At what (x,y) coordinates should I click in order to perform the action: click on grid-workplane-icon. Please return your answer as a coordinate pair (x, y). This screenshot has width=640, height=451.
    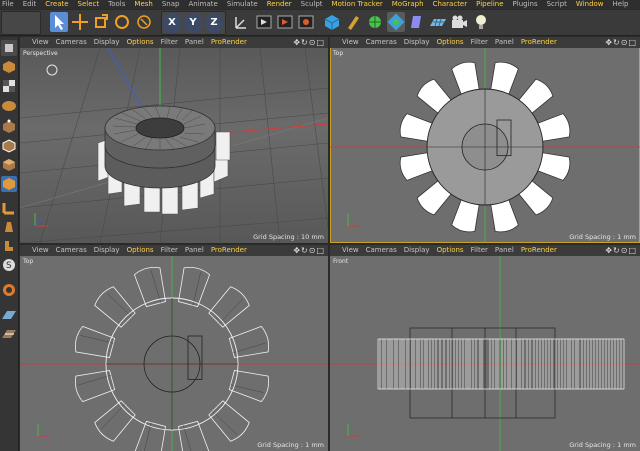
    Looking at the image, I should click on (9, 334).